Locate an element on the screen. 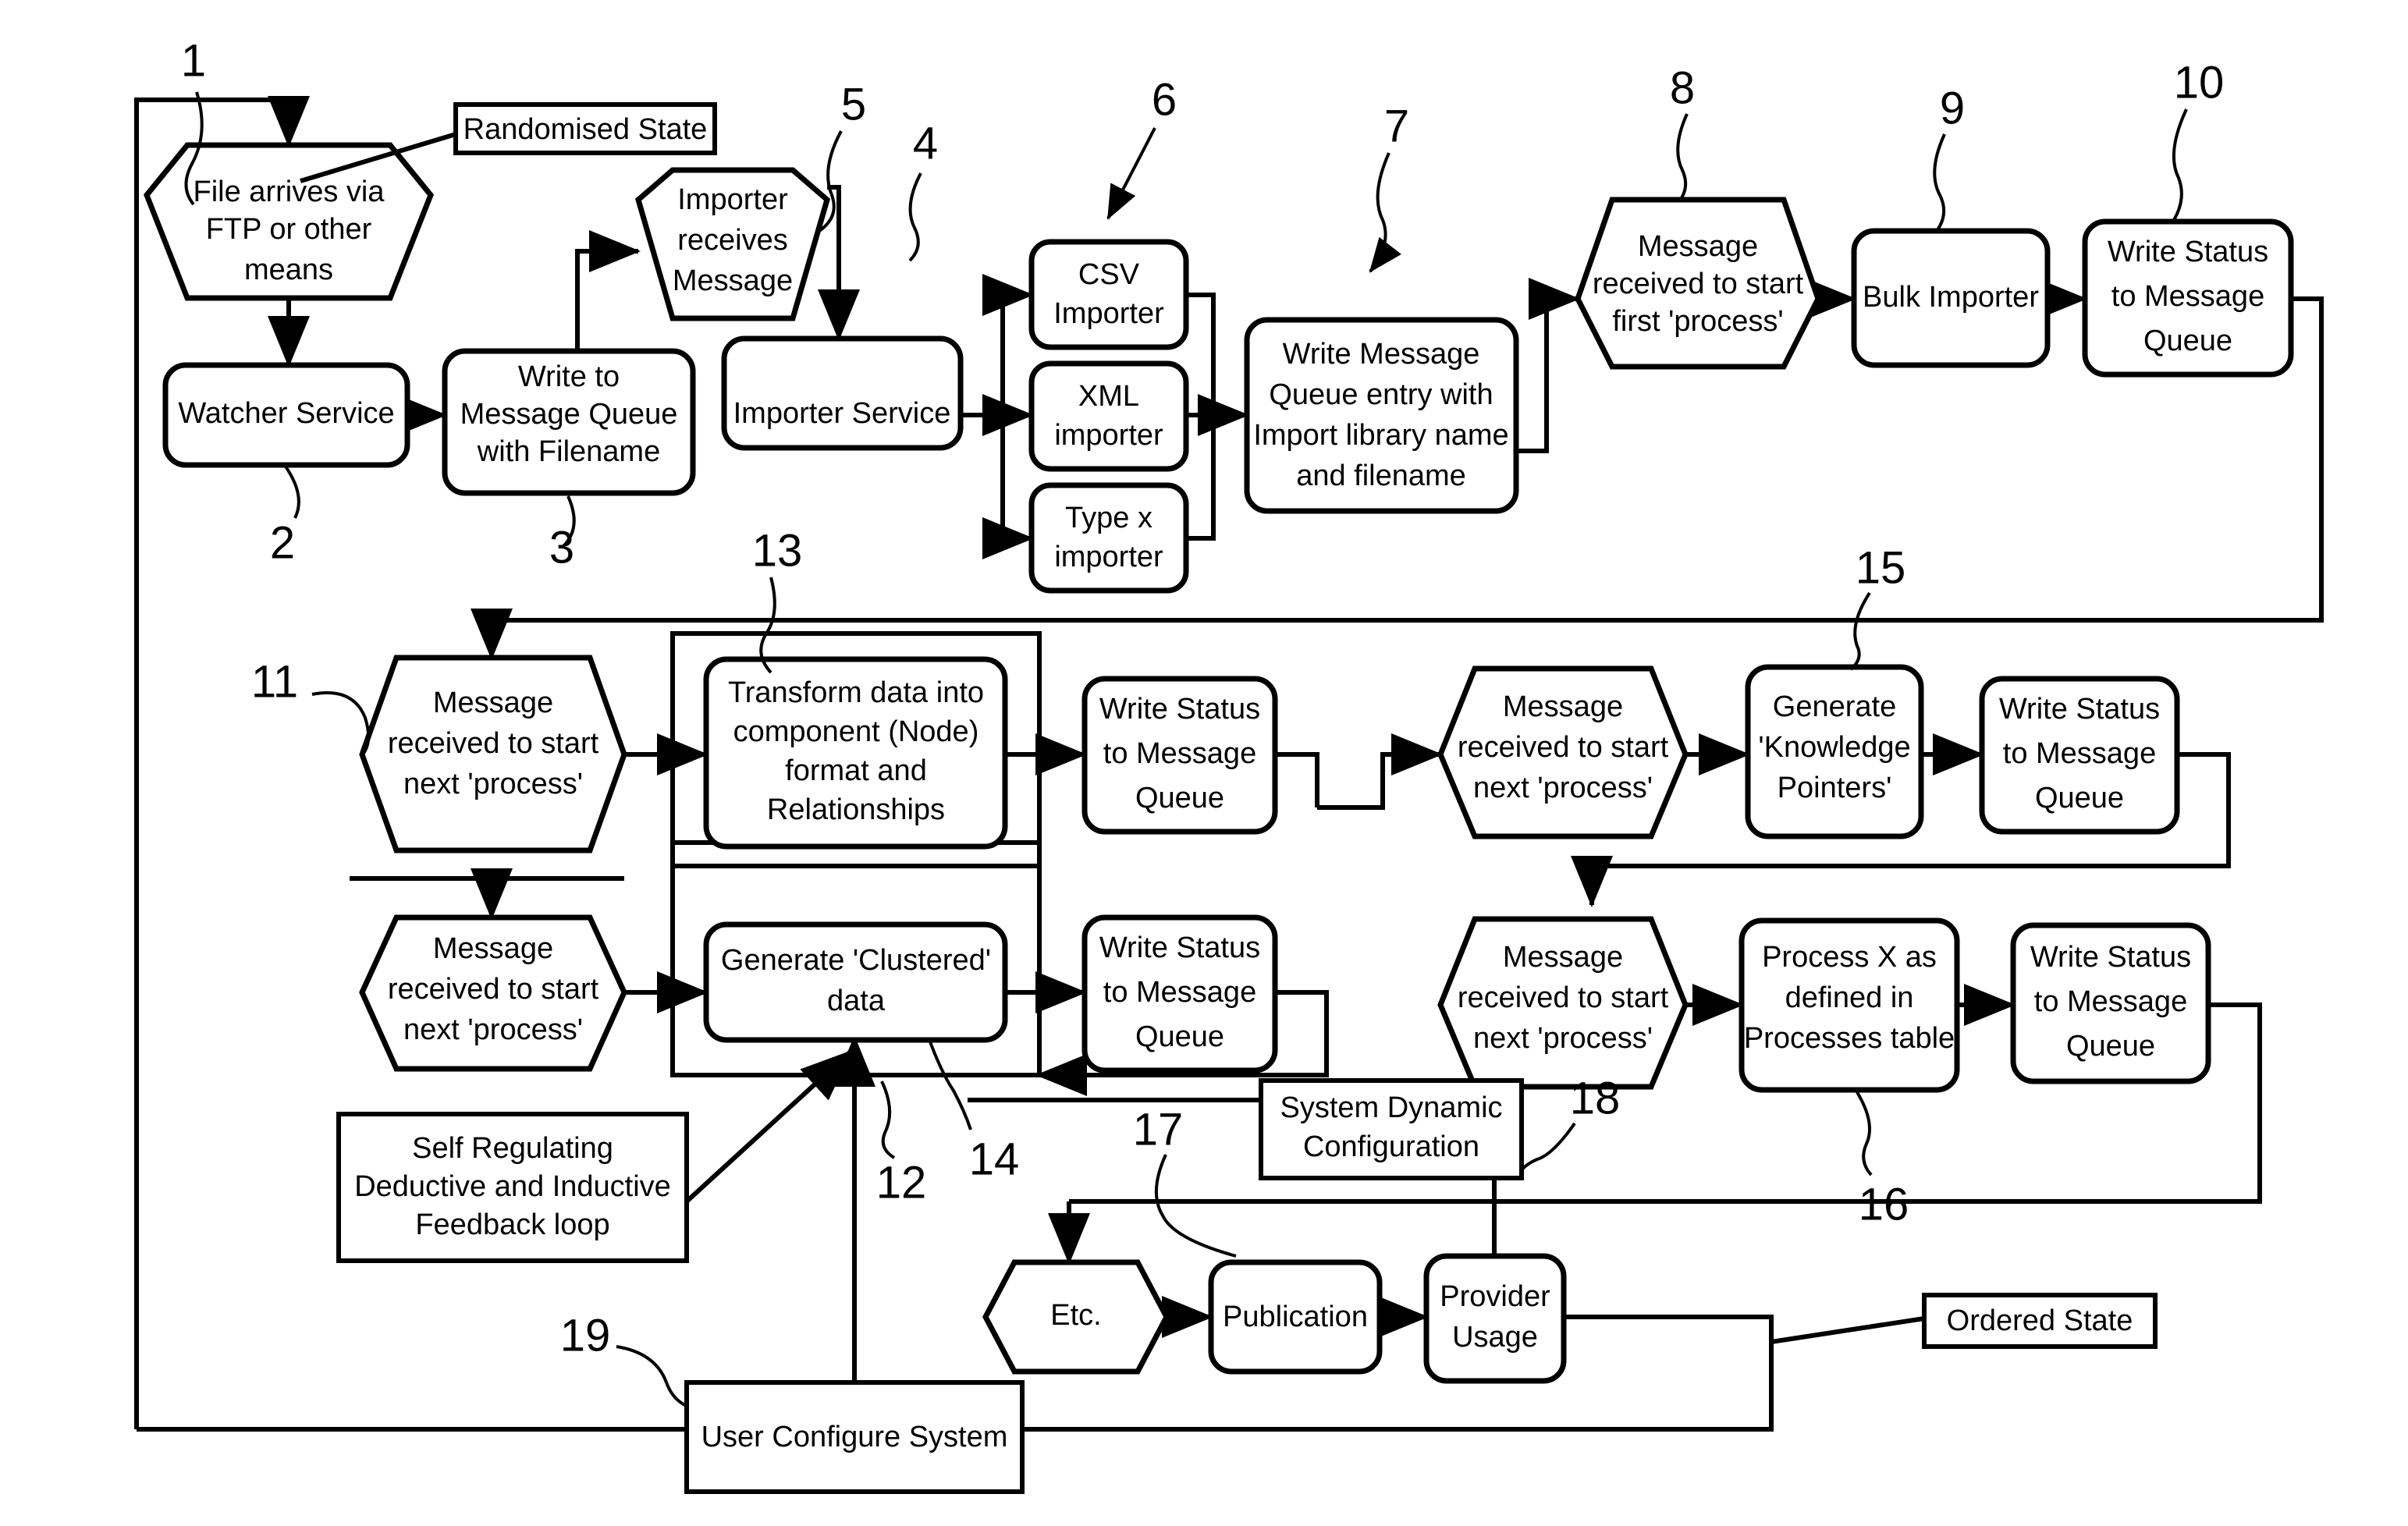 The width and height of the screenshot is (2408, 1526). node-importer-receives-message: Importer receives Message is located at coordinates (732, 244).